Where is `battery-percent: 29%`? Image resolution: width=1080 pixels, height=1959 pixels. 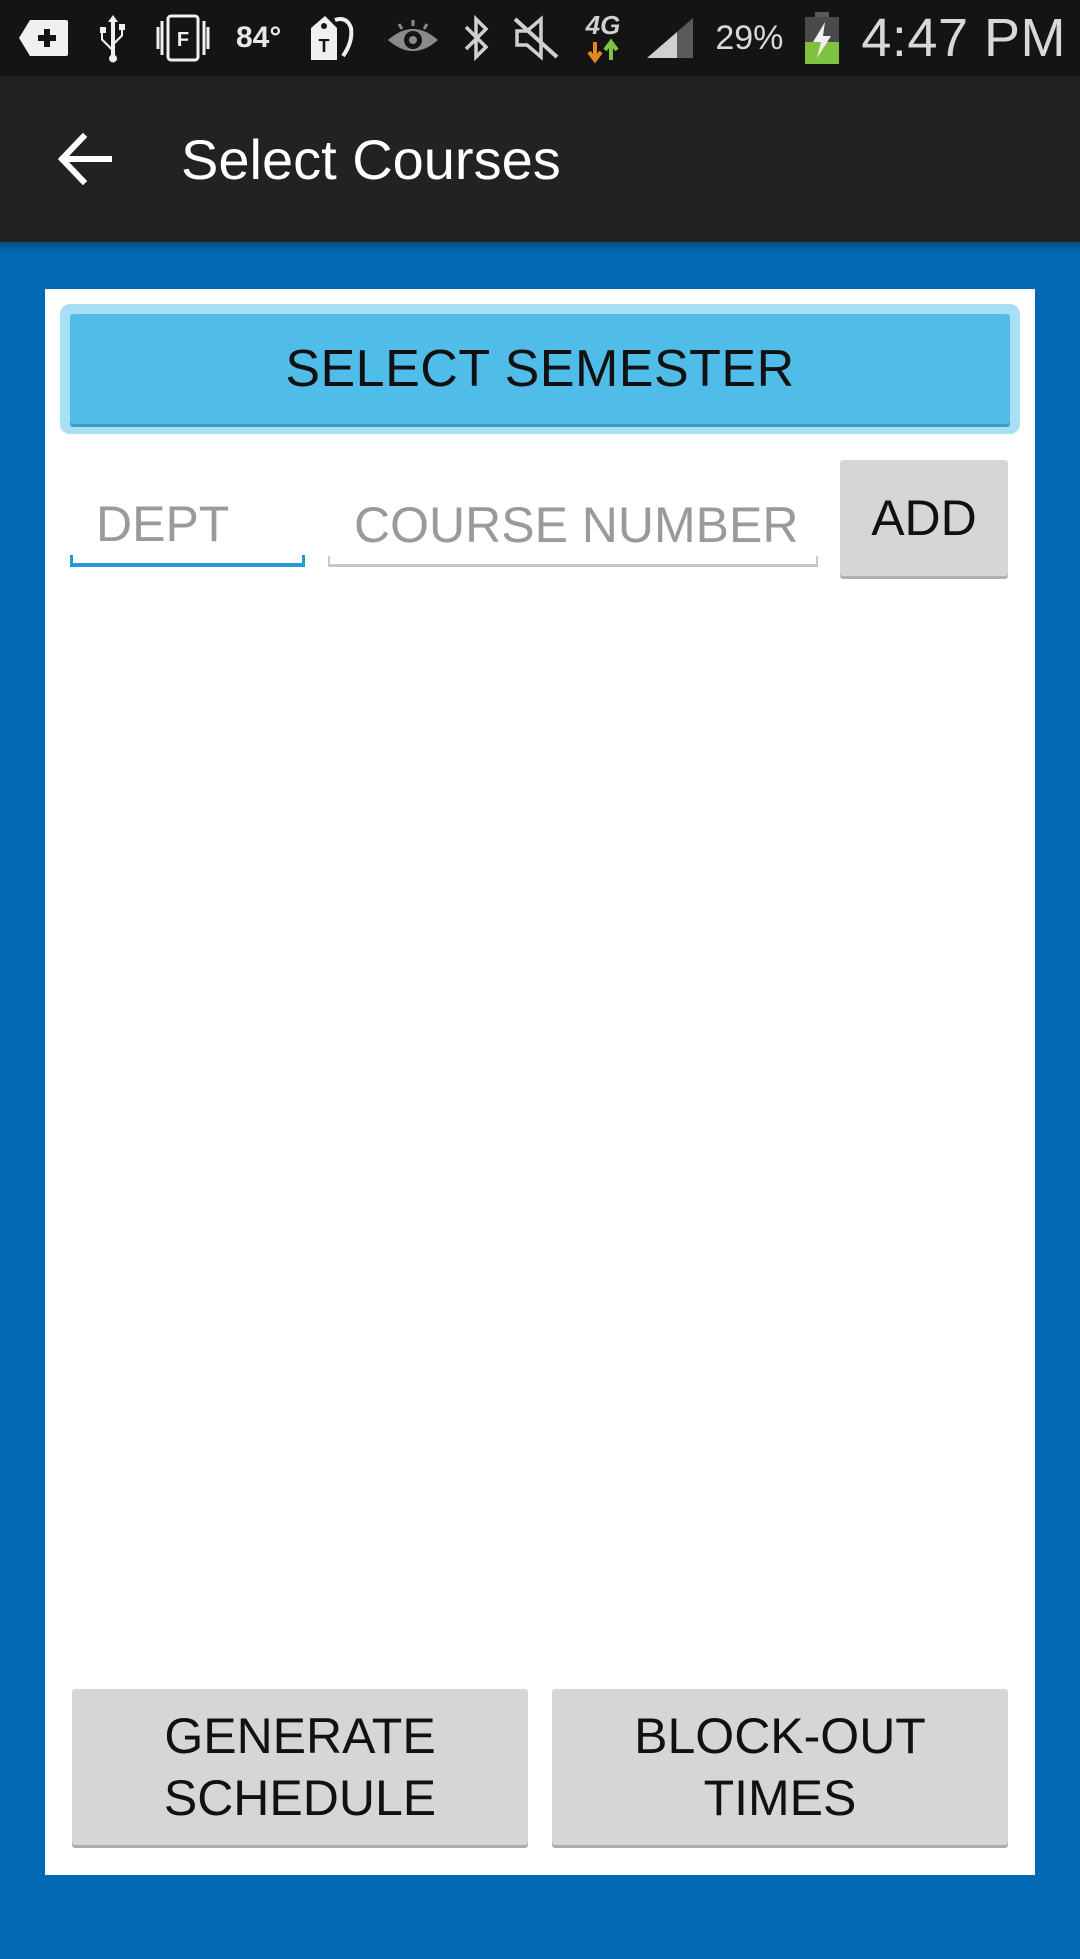 battery-percent: 29% is located at coordinates (749, 37).